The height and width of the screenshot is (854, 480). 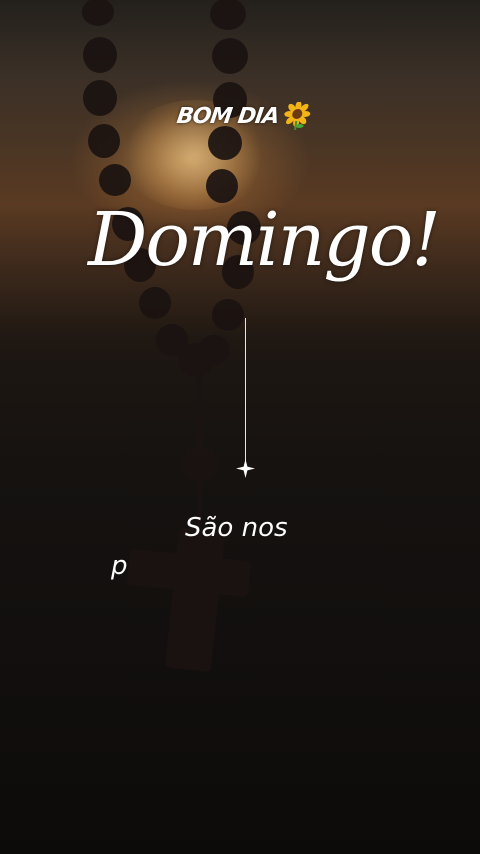 I want to click on greeting-title: Bom dia, so click(x=243, y=116).